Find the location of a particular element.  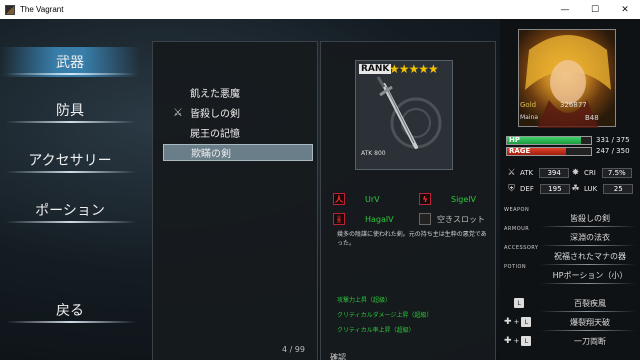

rune-icon: ᚺ is located at coordinates (339, 219).